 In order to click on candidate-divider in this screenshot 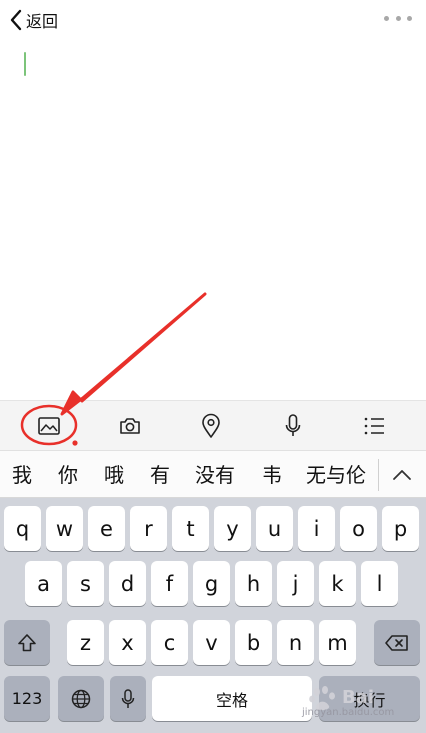, I will do `click(378, 475)`.